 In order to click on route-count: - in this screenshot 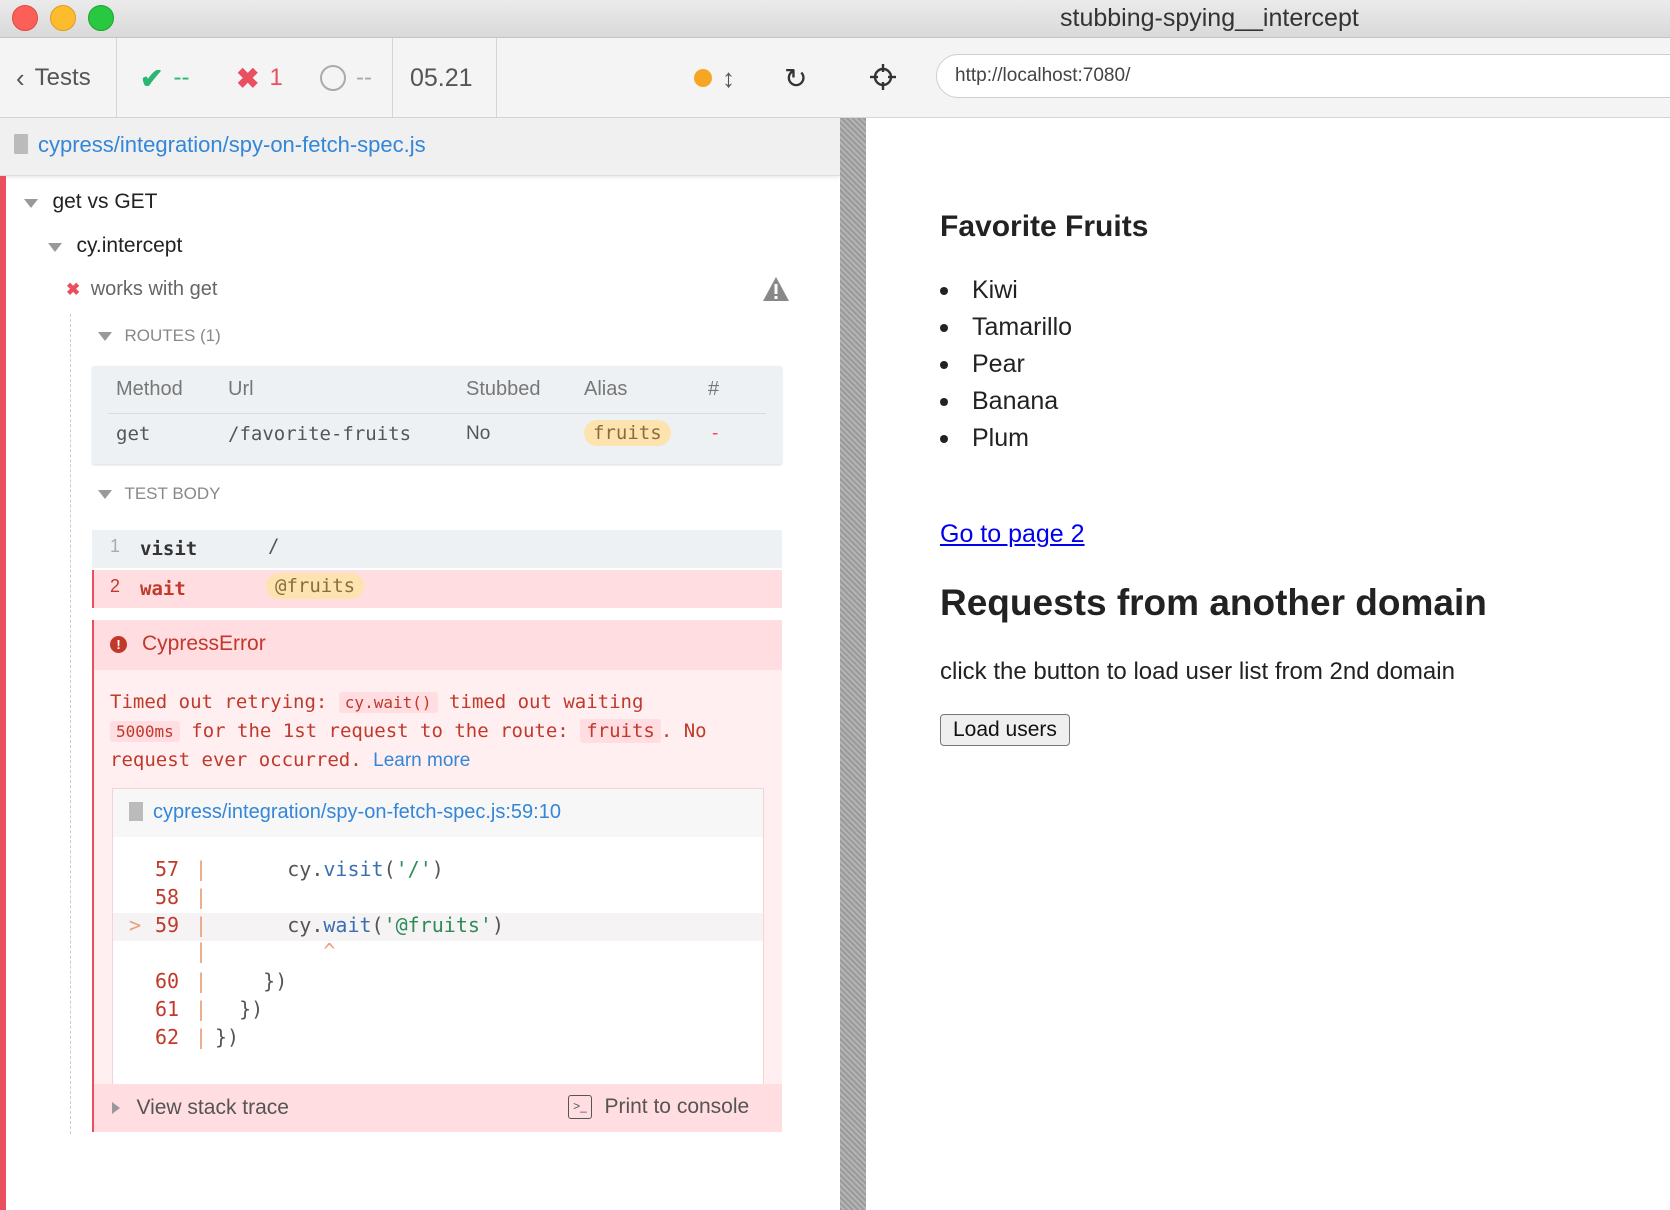, I will do `click(715, 433)`.